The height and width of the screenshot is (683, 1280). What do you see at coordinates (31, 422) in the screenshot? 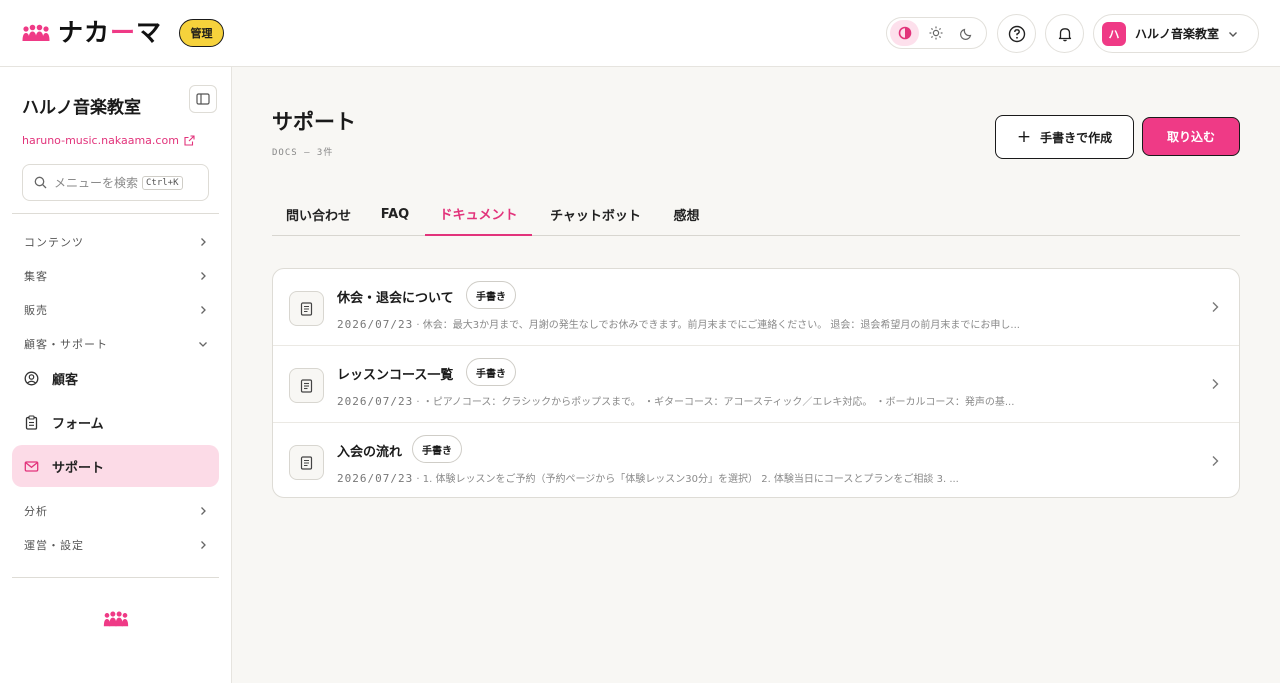
I see `clipboard-icon` at bounding box center [31, 422].